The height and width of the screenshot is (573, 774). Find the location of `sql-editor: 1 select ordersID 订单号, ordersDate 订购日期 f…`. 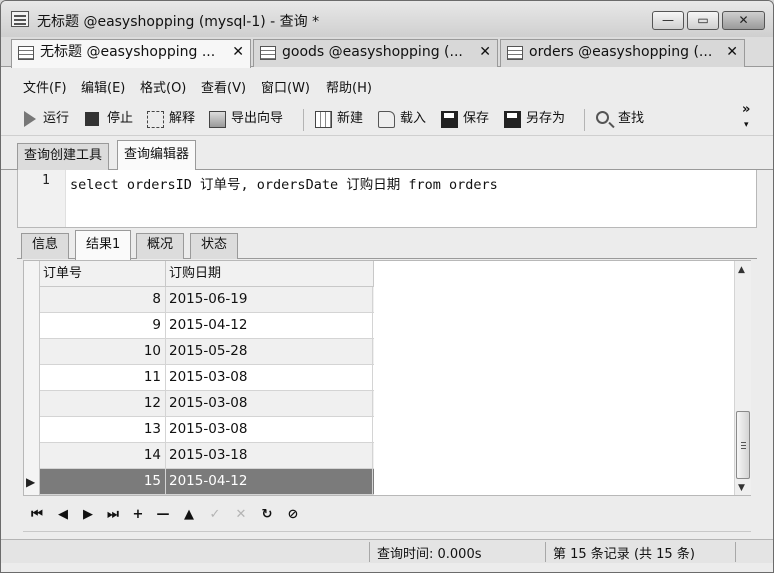

sql-editor: 1 select ordersID 订单号, ordersDate 订购日期 f… is located at coordinates (387, 199).